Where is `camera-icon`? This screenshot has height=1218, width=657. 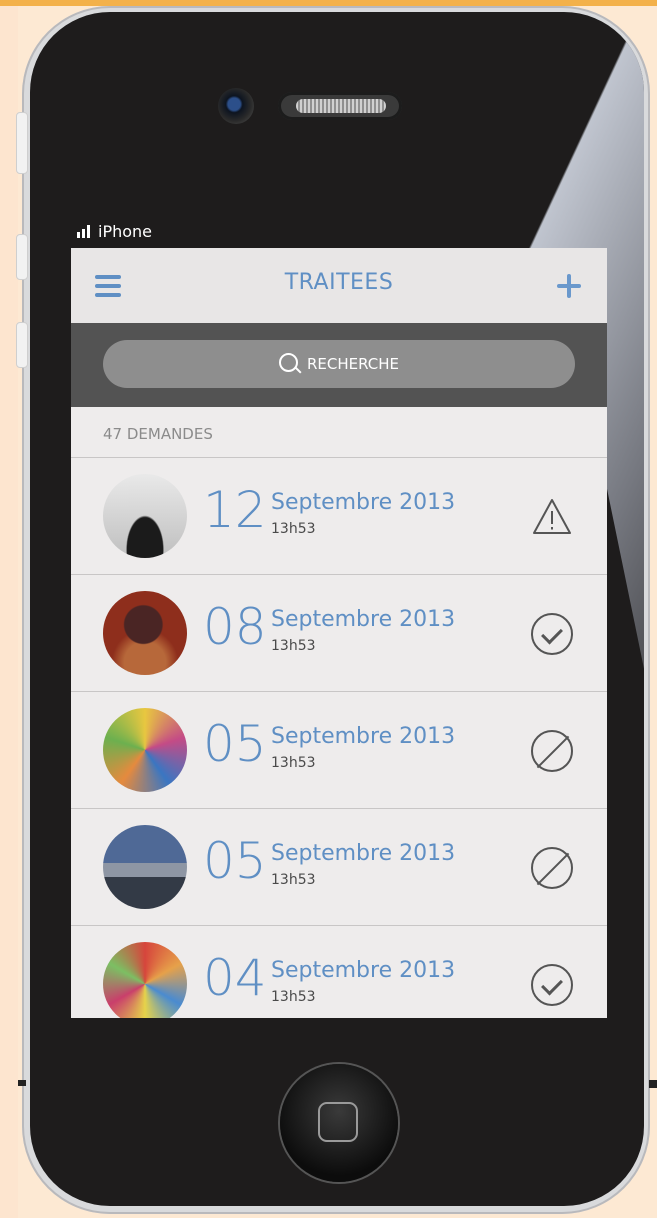 camera-icon is located at coordinates (236, 106).